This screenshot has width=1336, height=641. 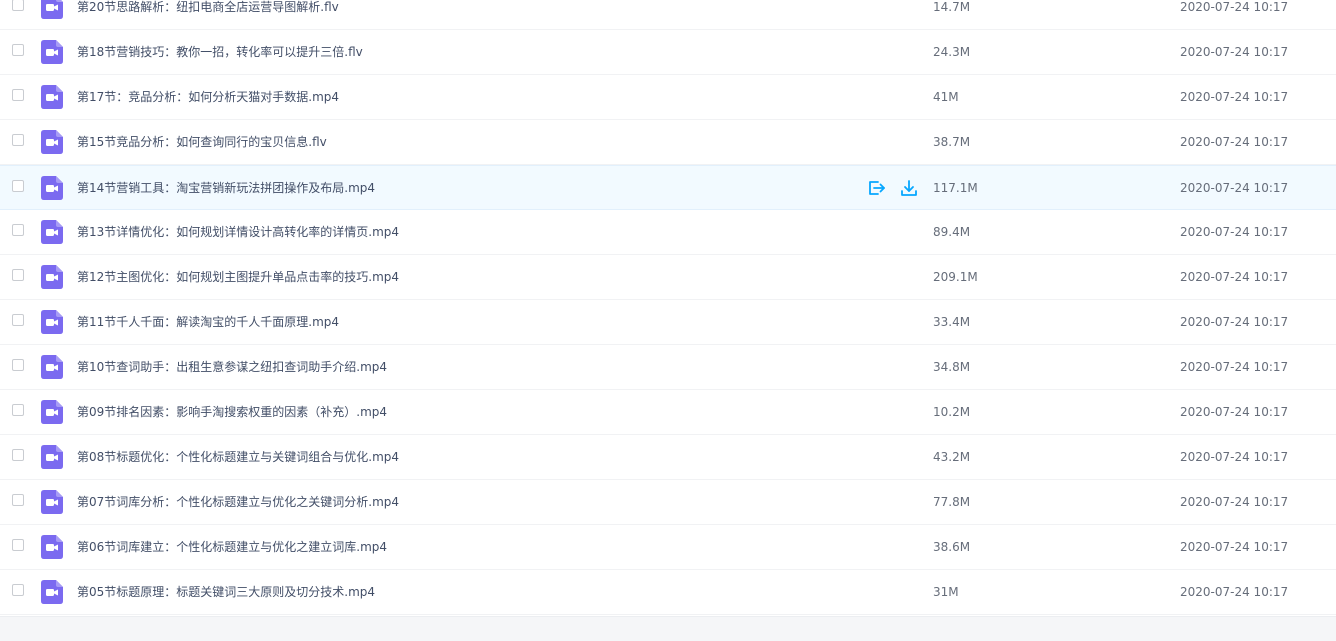 What do you see at coordinates (952, 52) in the screenshot?
I see `file-size: 24.3M` at bounding box center [952, 52].